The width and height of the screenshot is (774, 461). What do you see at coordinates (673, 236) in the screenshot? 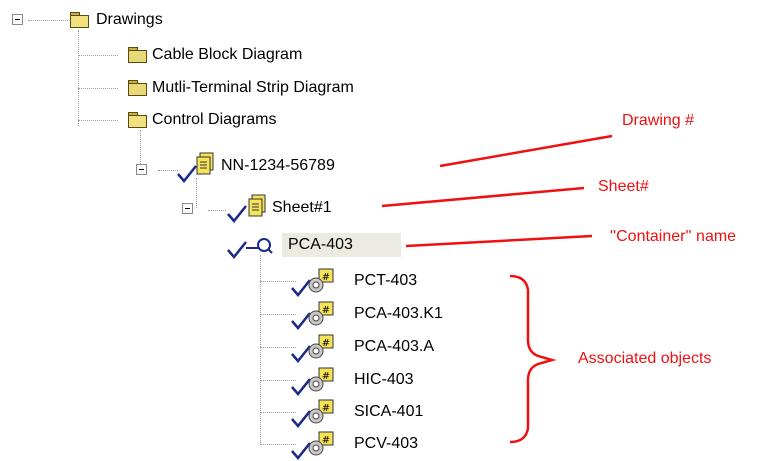
I see `annotation-container: ''Container'' name` at bounding box center [673, 236].